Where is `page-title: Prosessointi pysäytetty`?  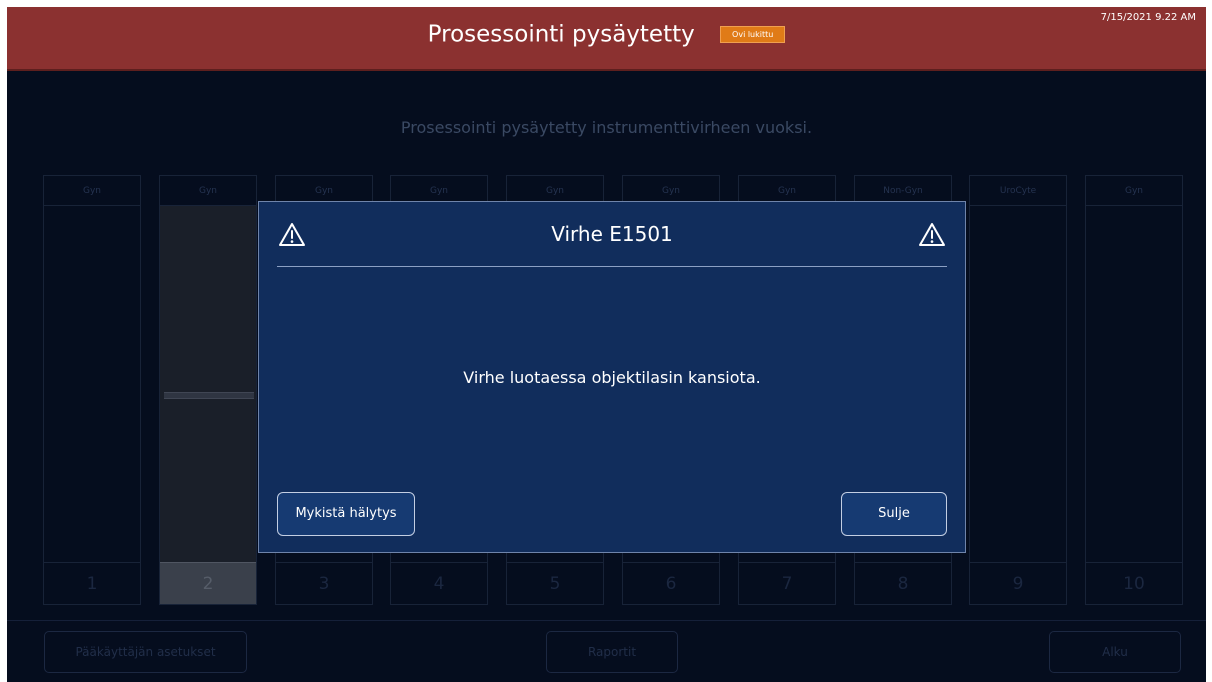 page-title: Prosessointi pysäytetty is located at coordinates (561, 34).